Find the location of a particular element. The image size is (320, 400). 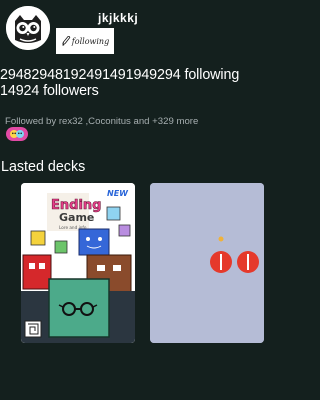

mini-faces-icon is located at coordinates (17, 134).